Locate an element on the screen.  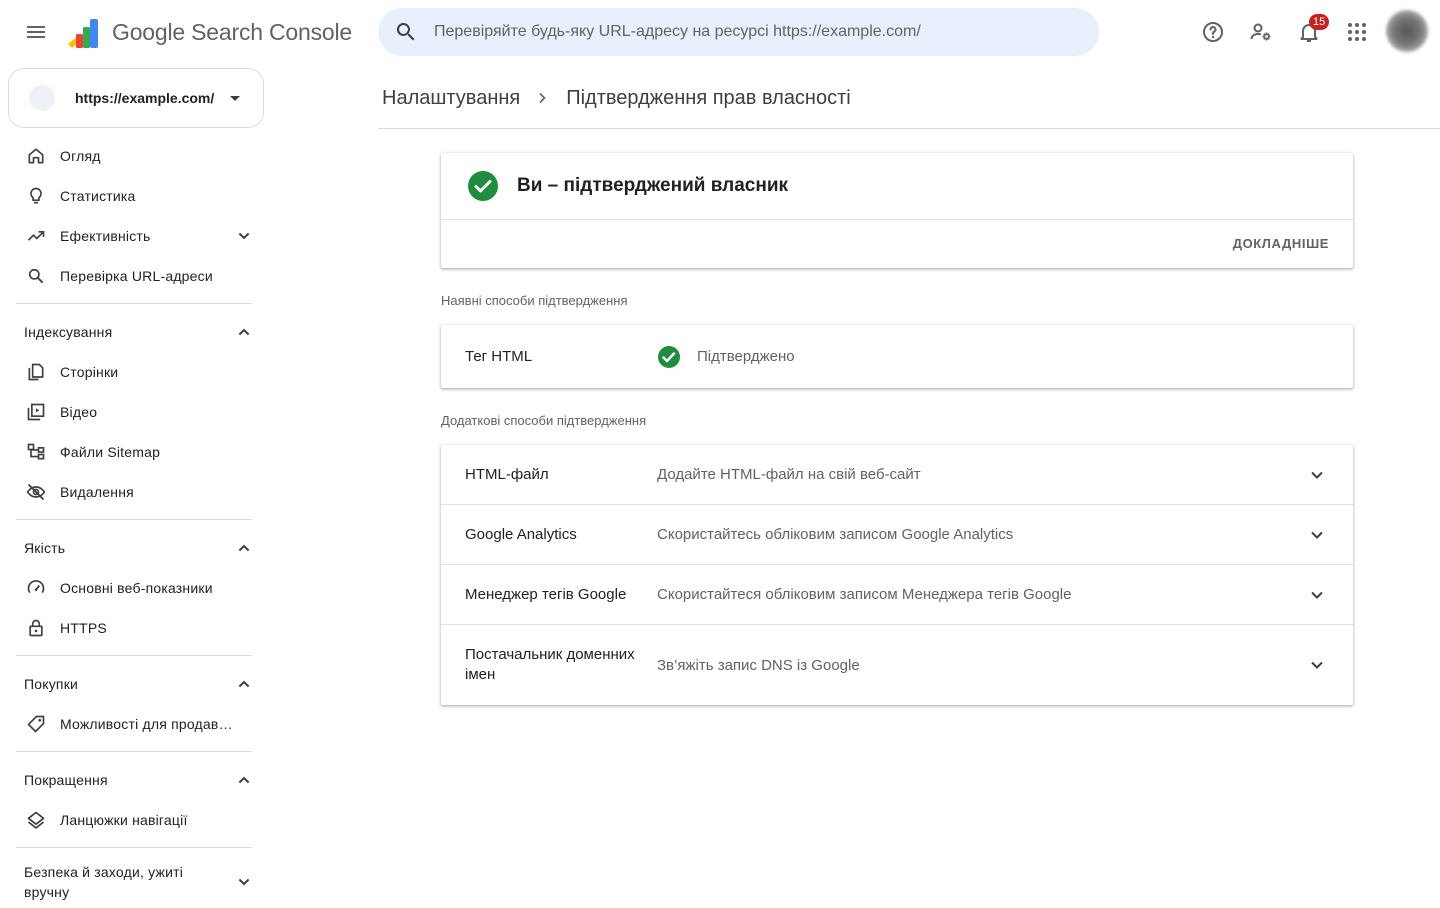
dropdown-arrow-icon is located at coordinates (235, 98).